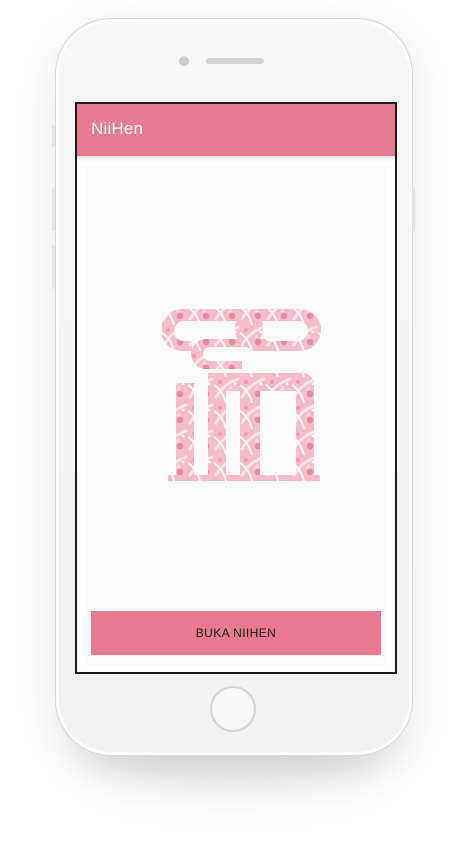 This screenshot has height=846, width=470. What do you see at coordinates (241, 395) in the screenshot?
I see `niihen-logo-icon` at bounding box center [241, 395].